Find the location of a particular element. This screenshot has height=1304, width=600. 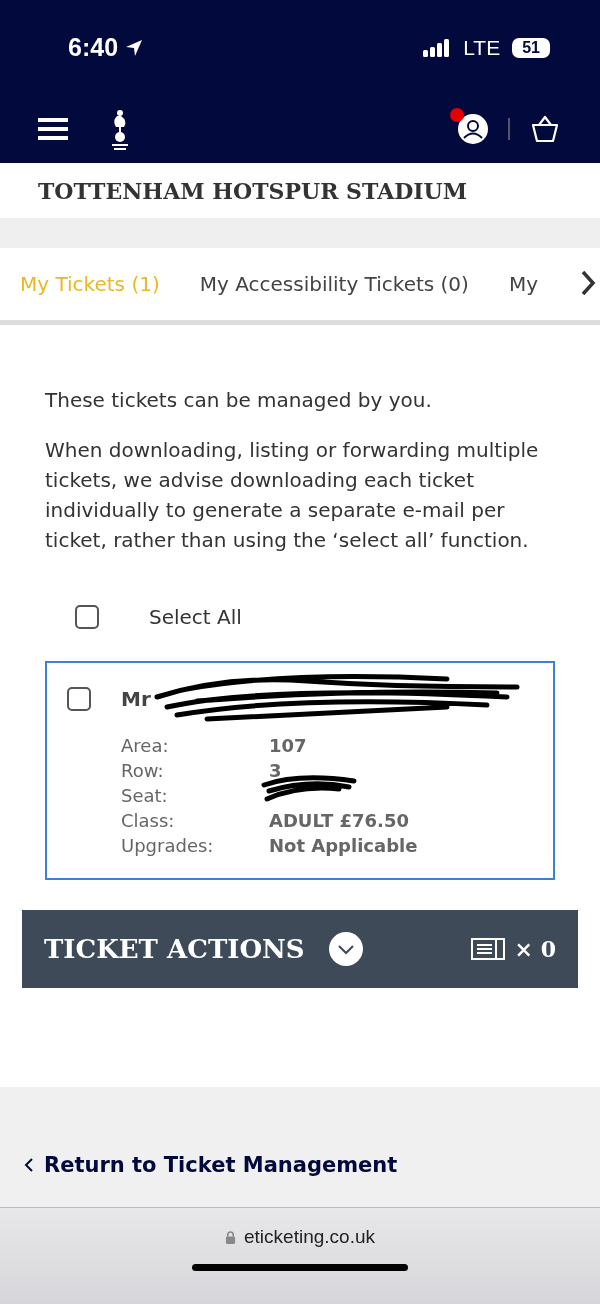

return-link: Return to Ticket Management is located at coordinates (211, 1164).